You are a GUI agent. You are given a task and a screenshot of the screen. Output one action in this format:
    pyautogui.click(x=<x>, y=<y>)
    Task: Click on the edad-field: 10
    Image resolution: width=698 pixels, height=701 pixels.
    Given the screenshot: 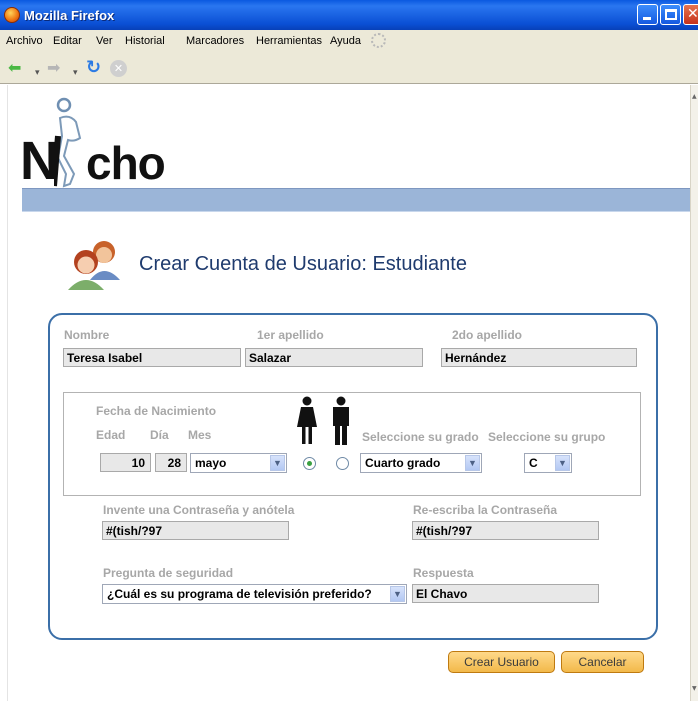 What is the action you would take?
    pyautogui.click(x=125, y=462)
    